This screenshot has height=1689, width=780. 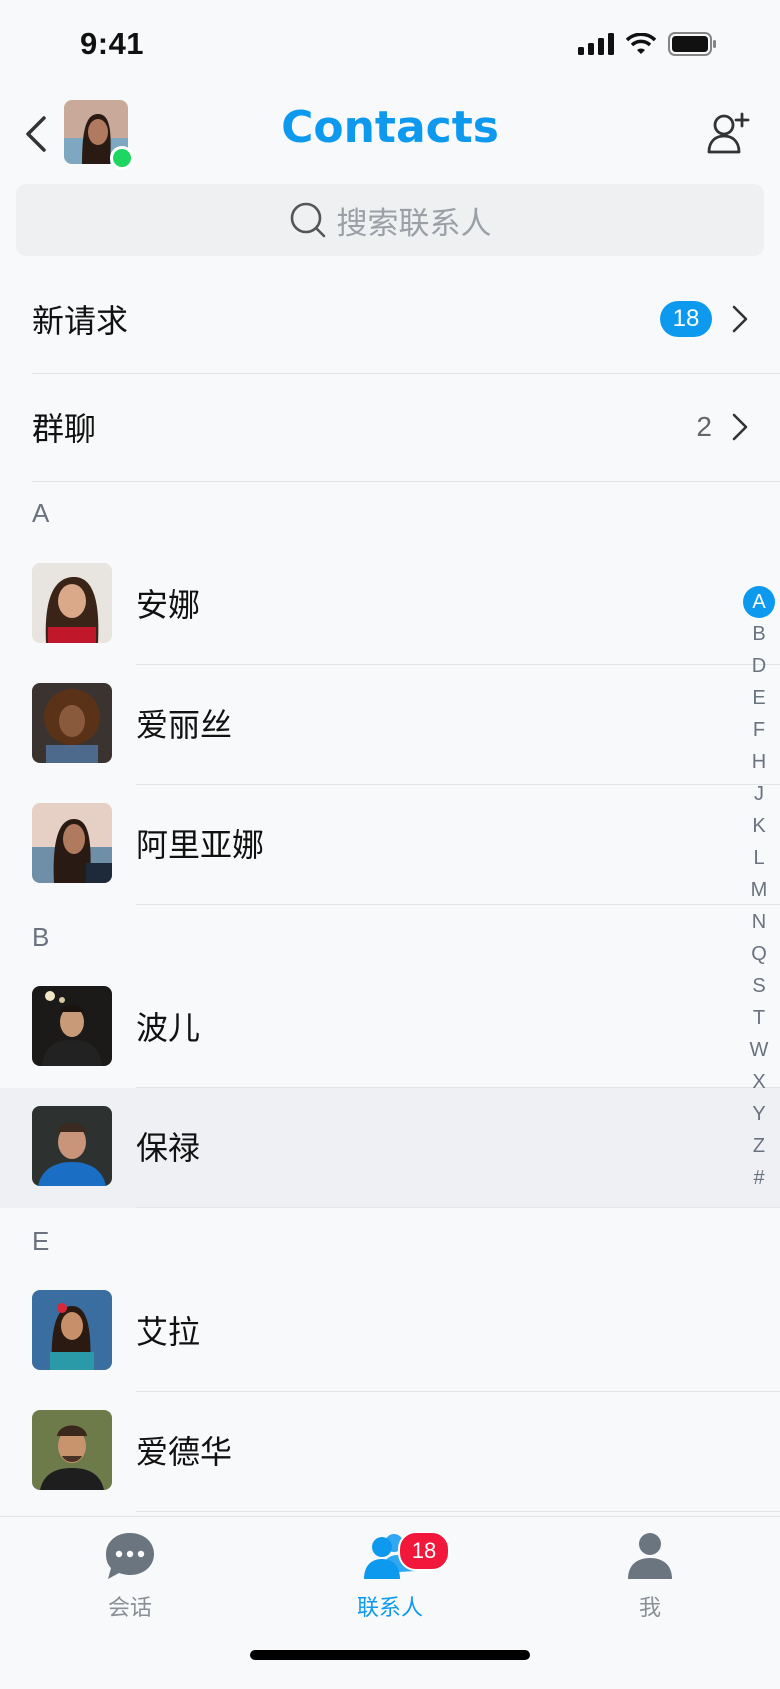 I want to click on contact-name: 安娜, so click(x=168, y=605).